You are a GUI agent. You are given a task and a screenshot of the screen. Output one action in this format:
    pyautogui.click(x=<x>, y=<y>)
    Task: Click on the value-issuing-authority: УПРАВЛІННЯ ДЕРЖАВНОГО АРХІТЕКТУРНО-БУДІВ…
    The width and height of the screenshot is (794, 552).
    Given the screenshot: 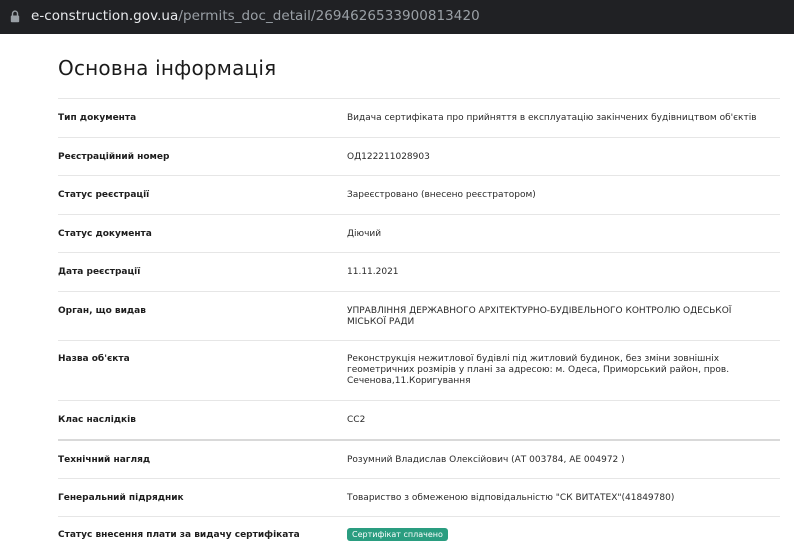 What is the action you would take?
    pyautogui.click(x=539, y=316)
    